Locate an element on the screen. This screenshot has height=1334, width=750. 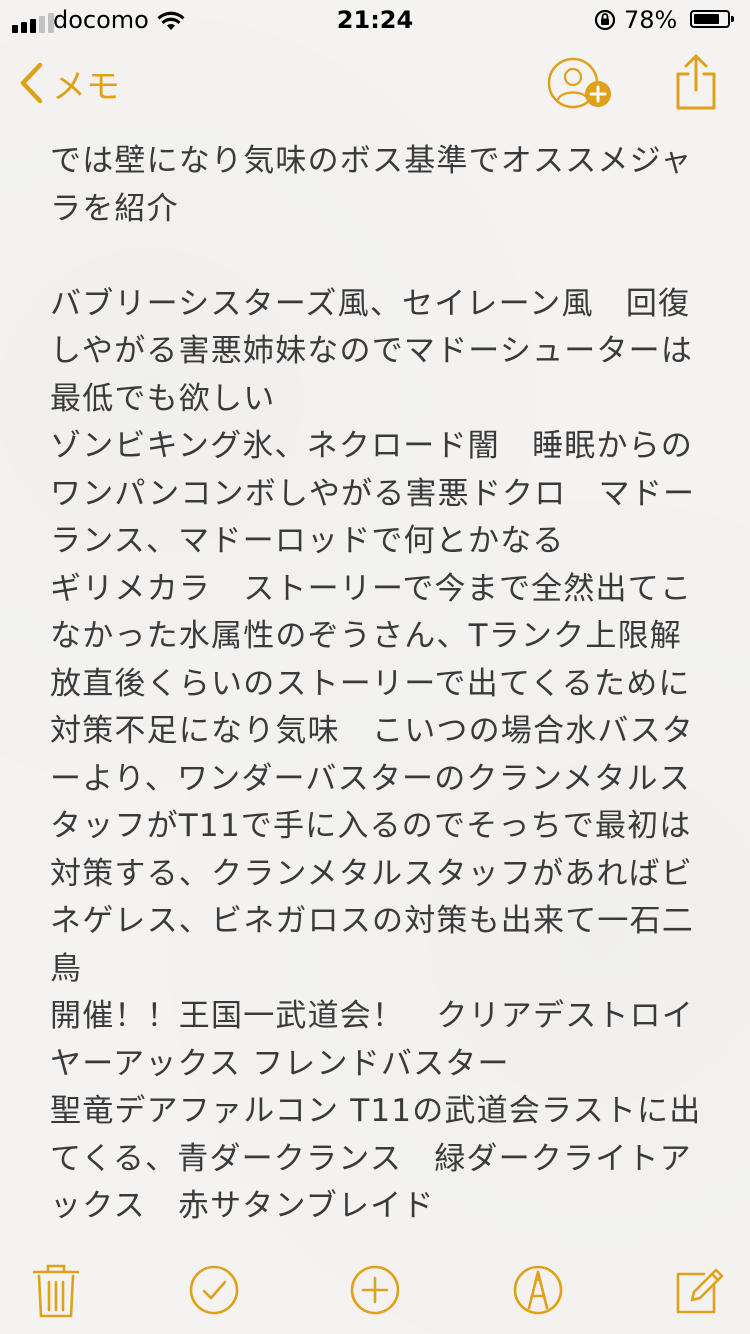
bottom-toolbar is located at coordinates (375, 1290).